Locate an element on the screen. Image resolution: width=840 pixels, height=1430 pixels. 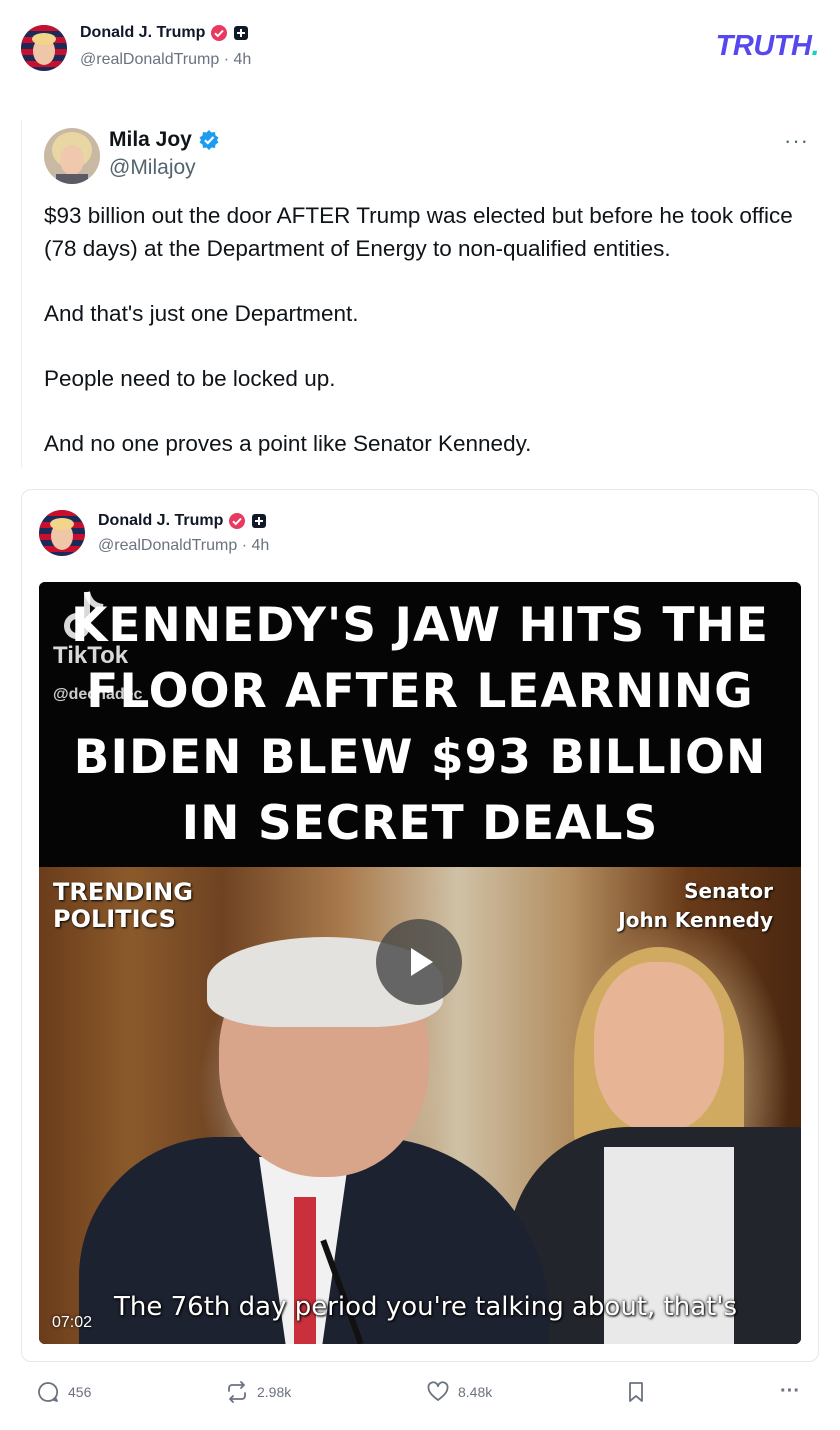
author-name-row: Donald J. Trump is located at coordinates (164, 33).